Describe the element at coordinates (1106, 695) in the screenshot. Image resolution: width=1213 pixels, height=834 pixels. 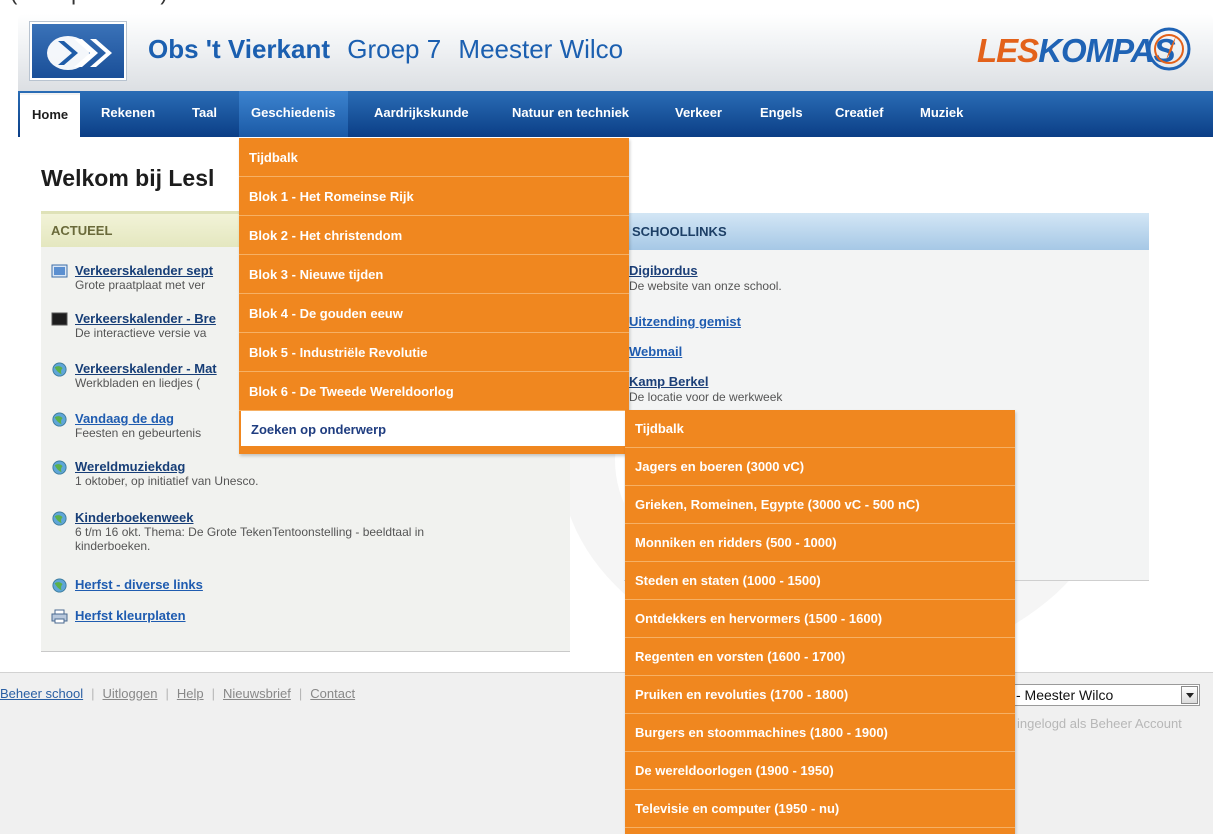
I see `account-select: - Meester Wilco` at that location.